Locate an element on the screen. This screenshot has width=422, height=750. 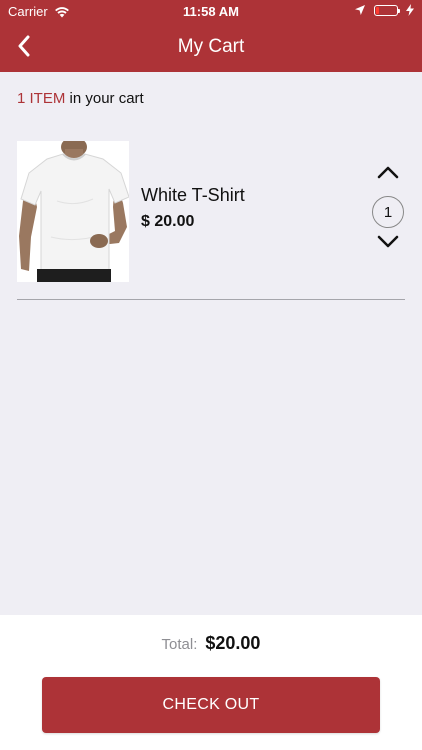
total-row: Total: $20.00 is located at coordinates (211, 643).